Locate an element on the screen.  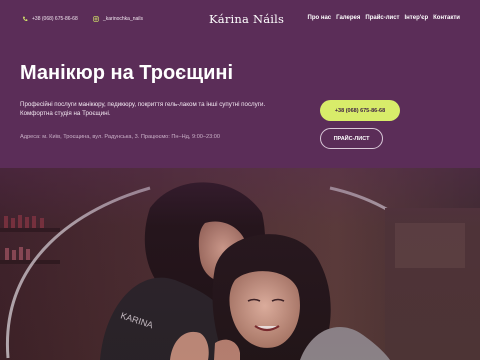
nav-item-price: Прайс-лист is located at coordinates (382, 18).